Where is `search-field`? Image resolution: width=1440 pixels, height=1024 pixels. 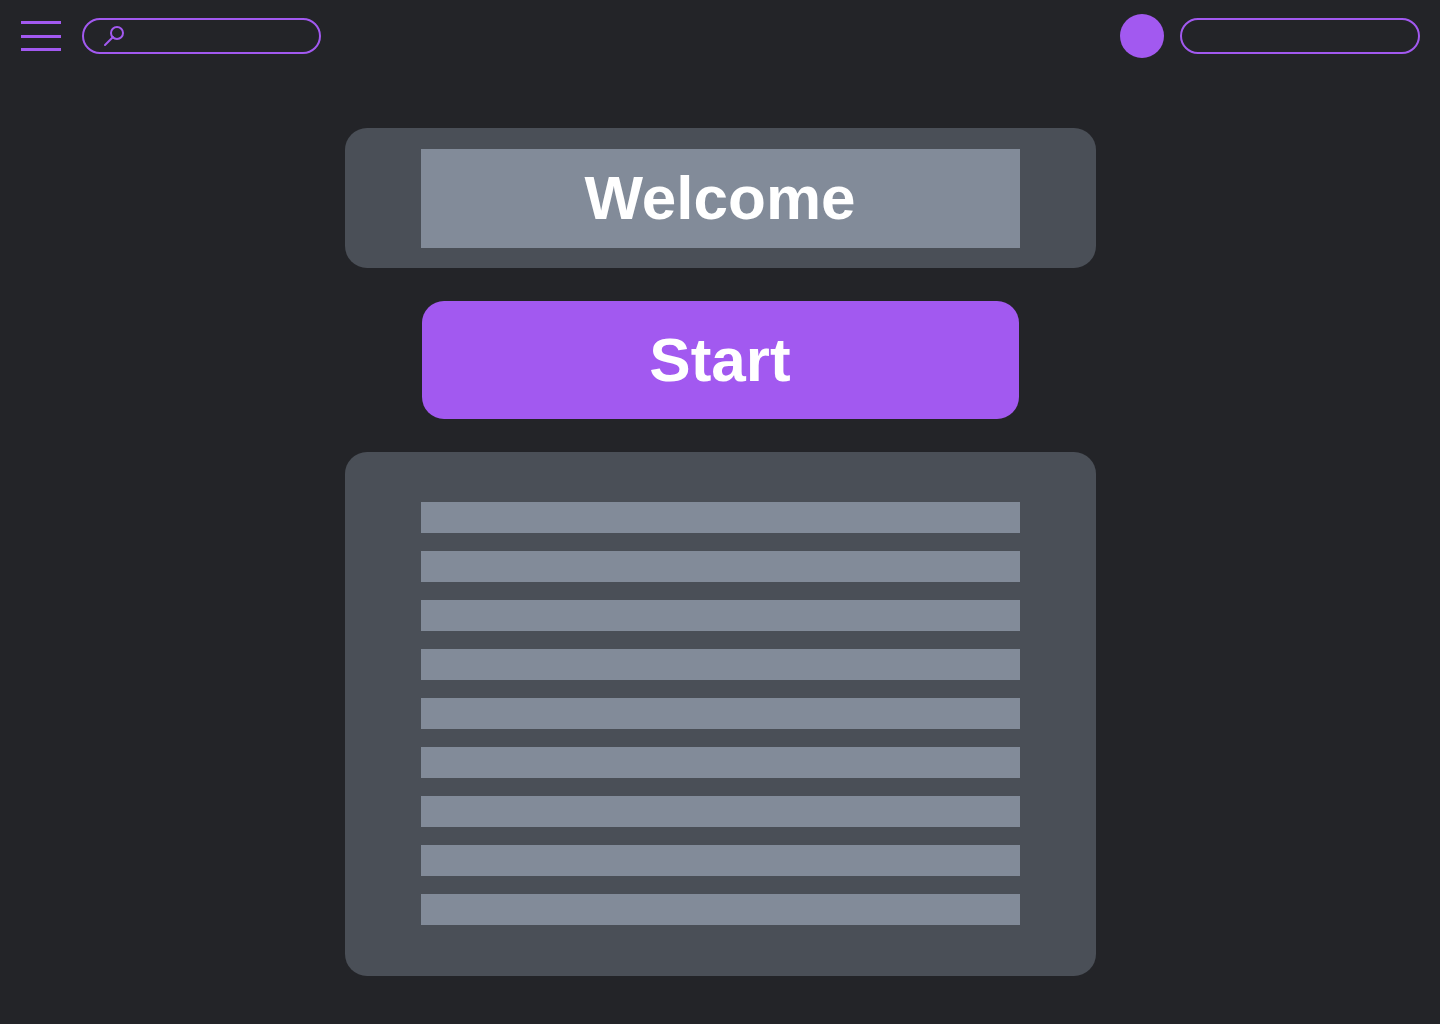
search-field is located at coordinates (201, 36).